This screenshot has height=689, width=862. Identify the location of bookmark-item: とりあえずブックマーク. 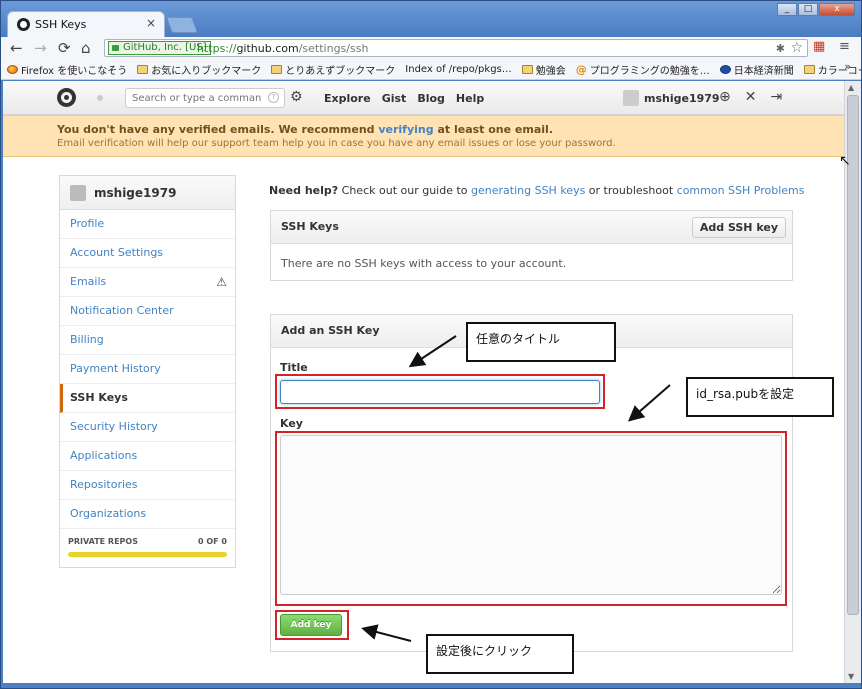
(333, 69).